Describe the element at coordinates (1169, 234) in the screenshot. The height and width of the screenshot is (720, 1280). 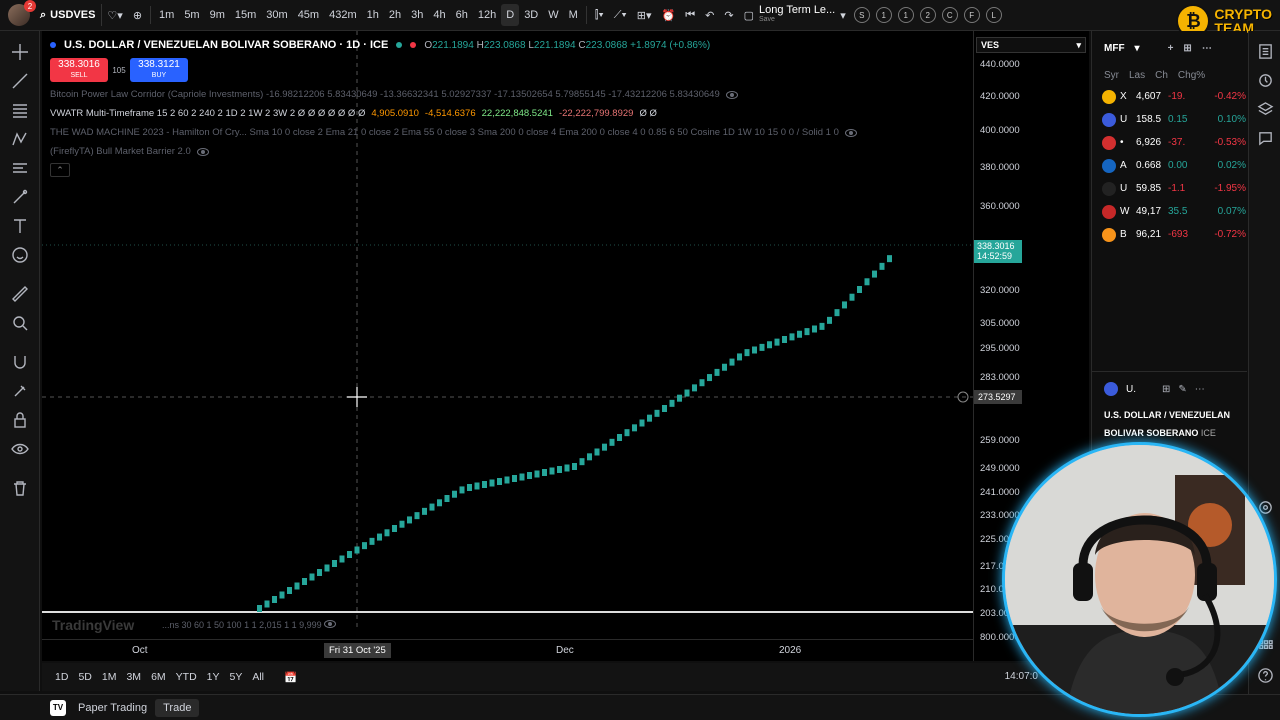
I see `watchlist-row: B 96,21 -693 -0.72%` at that location.